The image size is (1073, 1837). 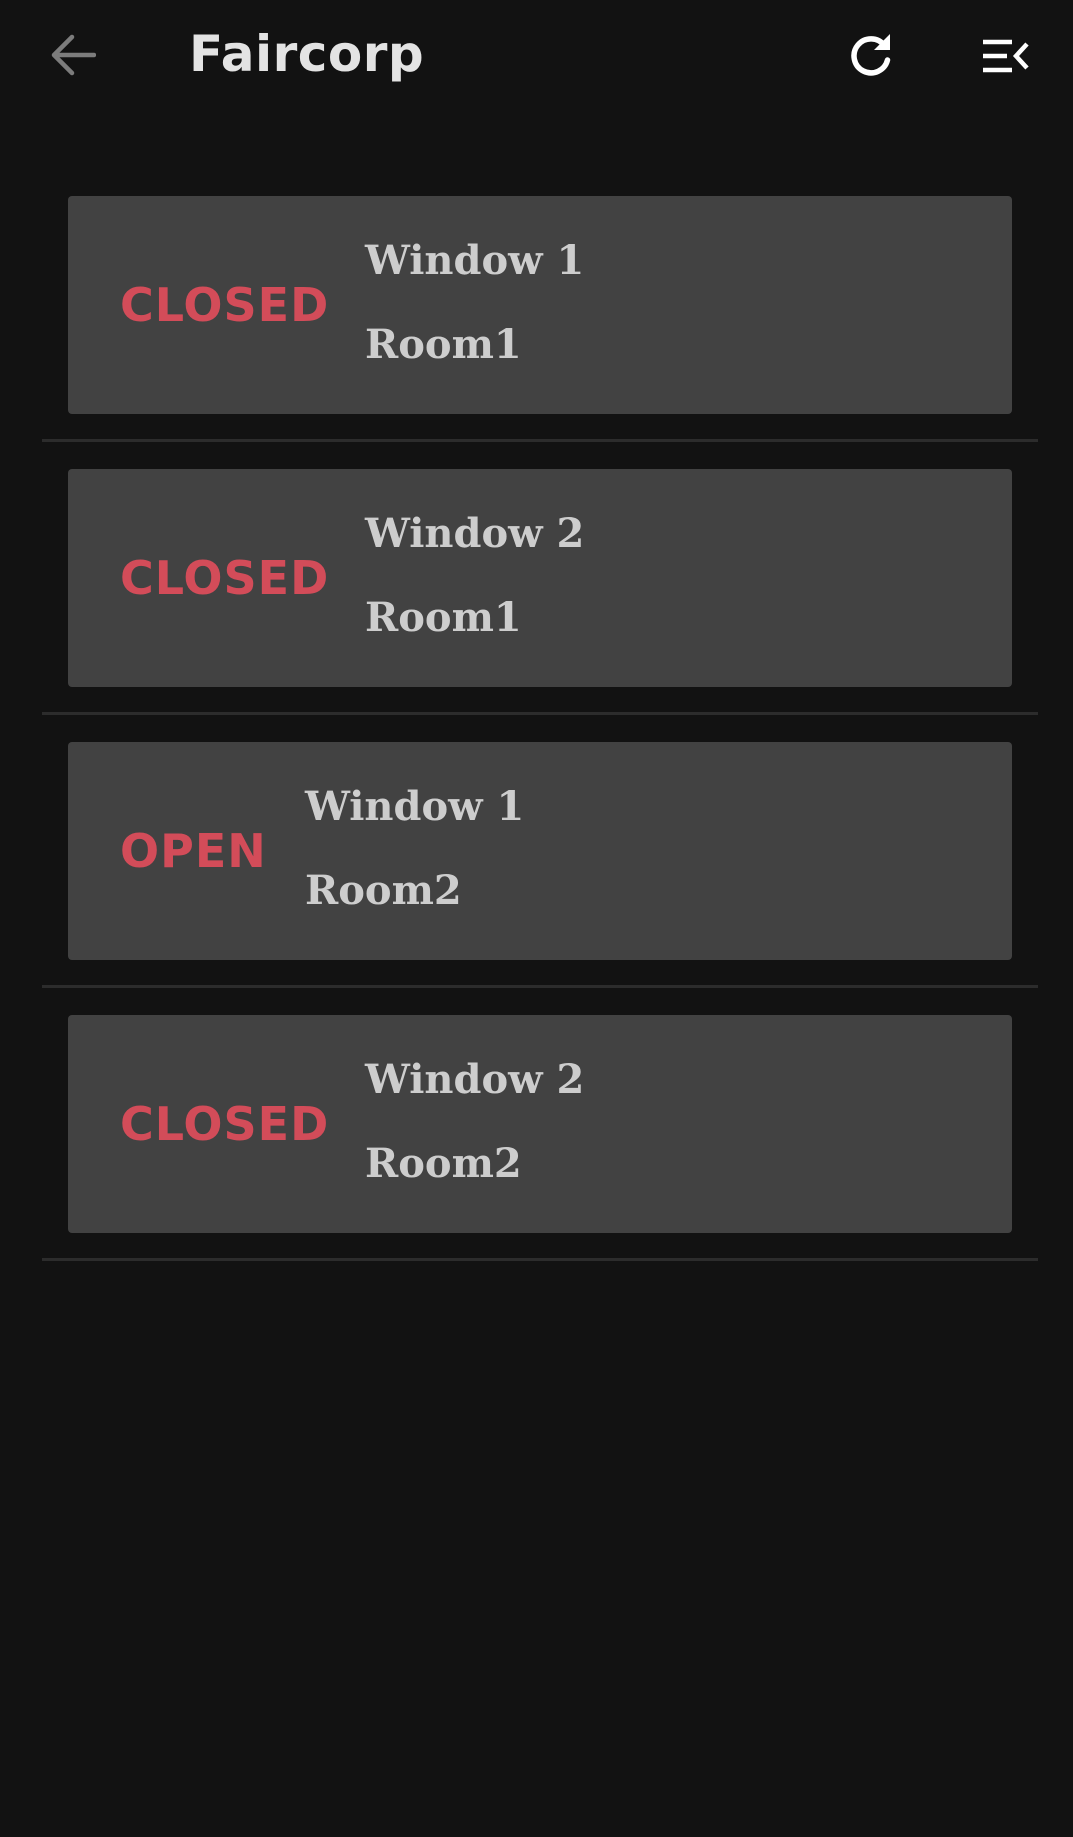 What do you see at coordinates (307, 54) in the screenshot?
I see `page-title: Faircorp` at bounding box center [307, 54].